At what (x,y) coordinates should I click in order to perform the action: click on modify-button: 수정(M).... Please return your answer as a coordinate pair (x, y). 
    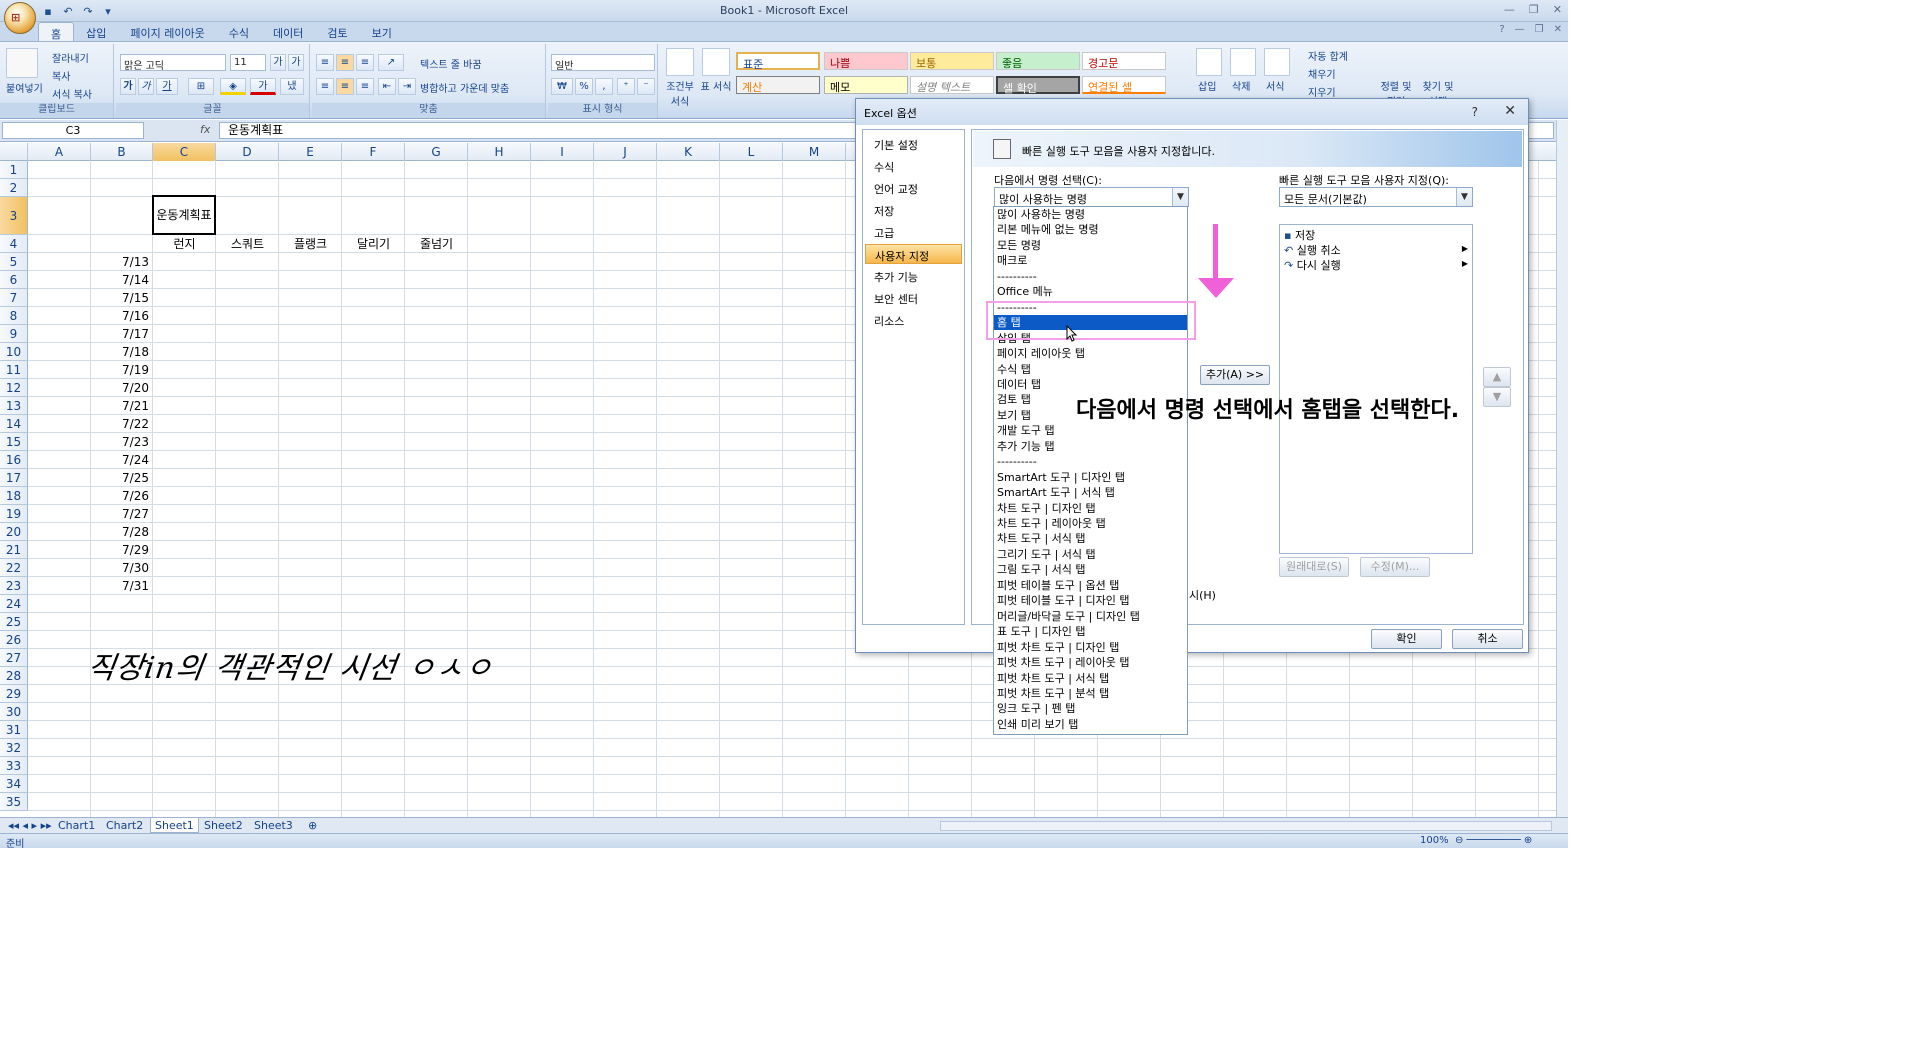
    Looking at the image, I should click on (1395, 567).